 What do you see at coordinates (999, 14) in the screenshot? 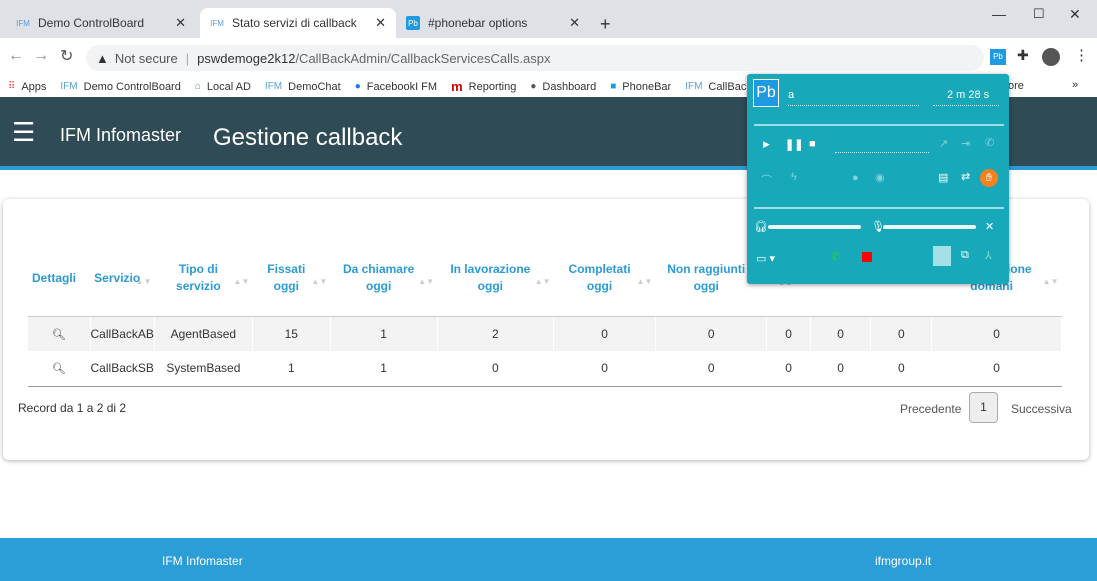
I see `minimize-icon: —` at bounding box center [999, 14].